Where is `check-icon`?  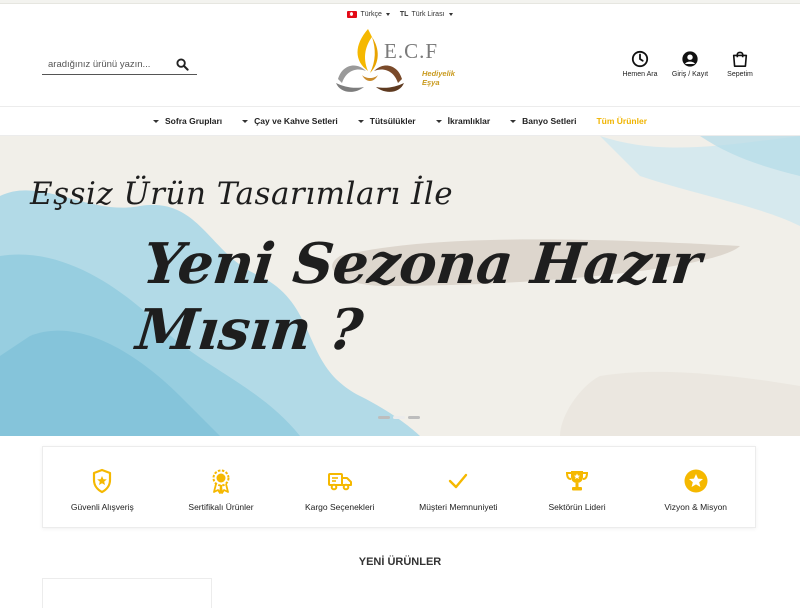 check-icon is located at coordinates (458, 481).